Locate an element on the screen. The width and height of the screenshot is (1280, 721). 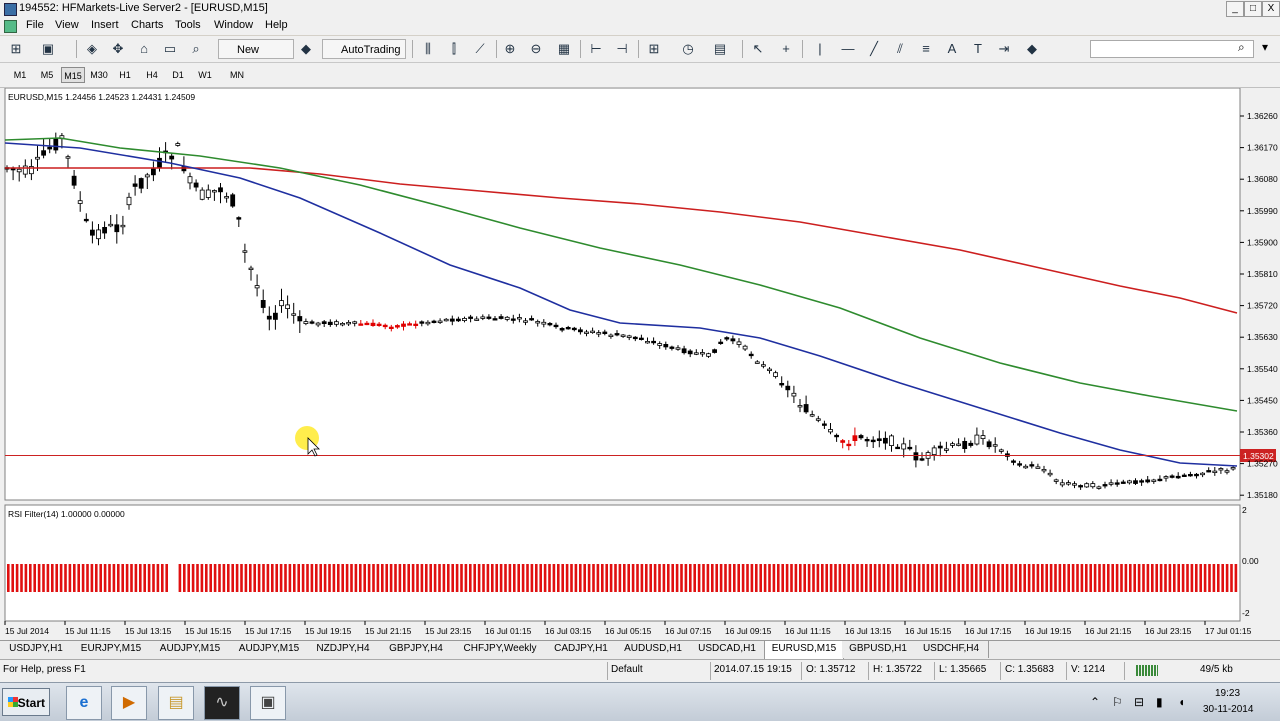
menu-file: File is located at coordinates (35, 25).